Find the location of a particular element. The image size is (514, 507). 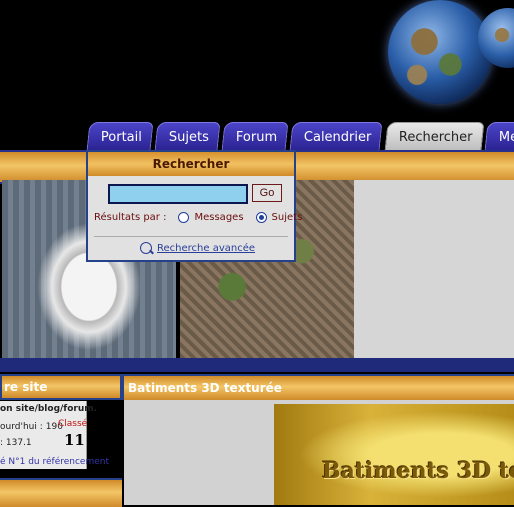

right-panel-title: Batiments 3D texturée is located at coordinates (318, 387).